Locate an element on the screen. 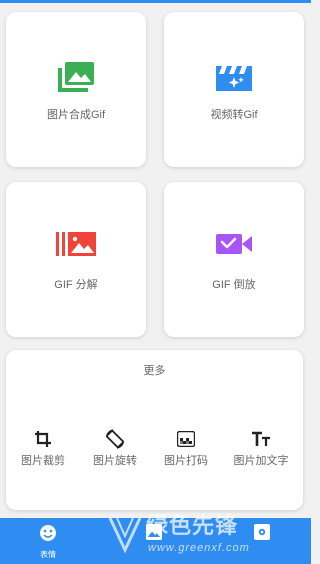 This screenshot has width=320, height=564. crop-image-button: 图片裁剪 is located at coordinates (43, 448).